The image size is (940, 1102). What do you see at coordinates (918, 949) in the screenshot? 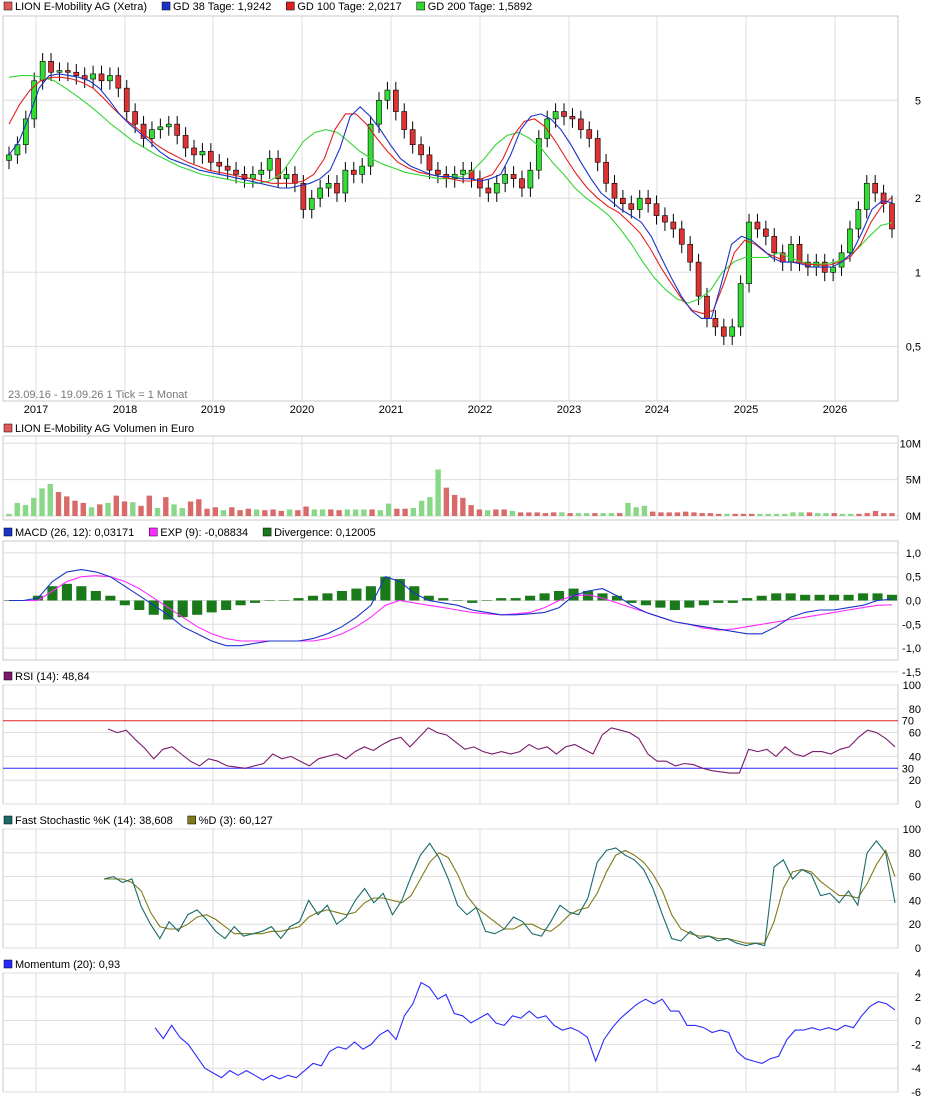
I see `y-tick-label: 0` at bounding box center [918, 949].